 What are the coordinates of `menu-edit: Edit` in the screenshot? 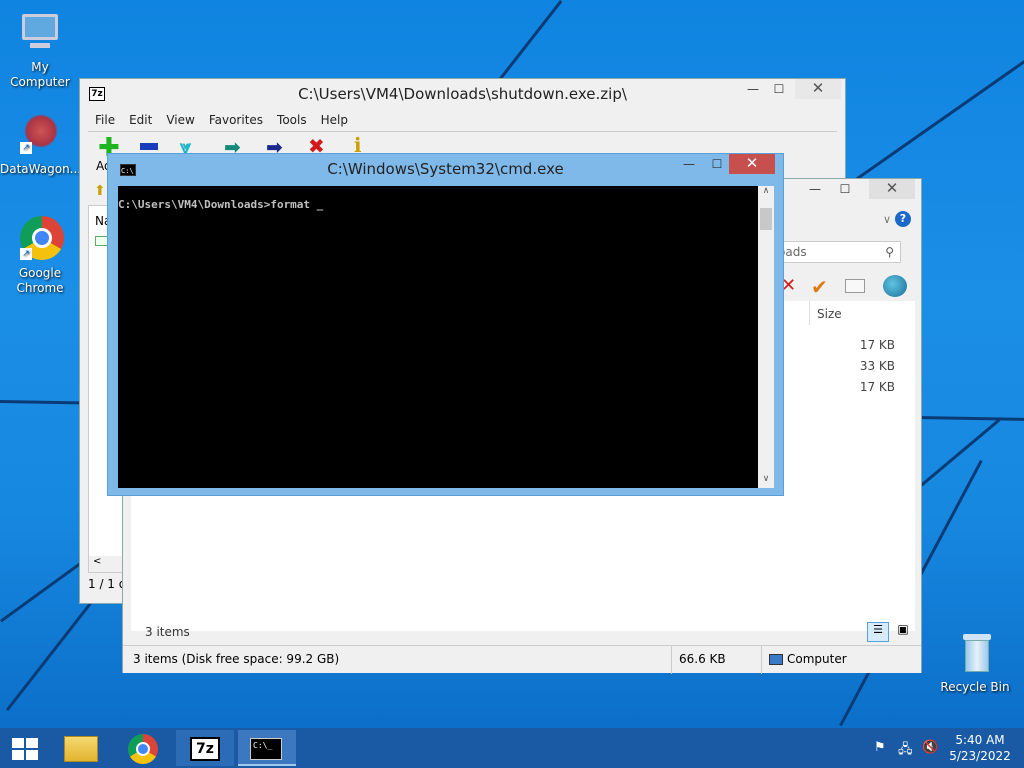 It's located at (140, 120).